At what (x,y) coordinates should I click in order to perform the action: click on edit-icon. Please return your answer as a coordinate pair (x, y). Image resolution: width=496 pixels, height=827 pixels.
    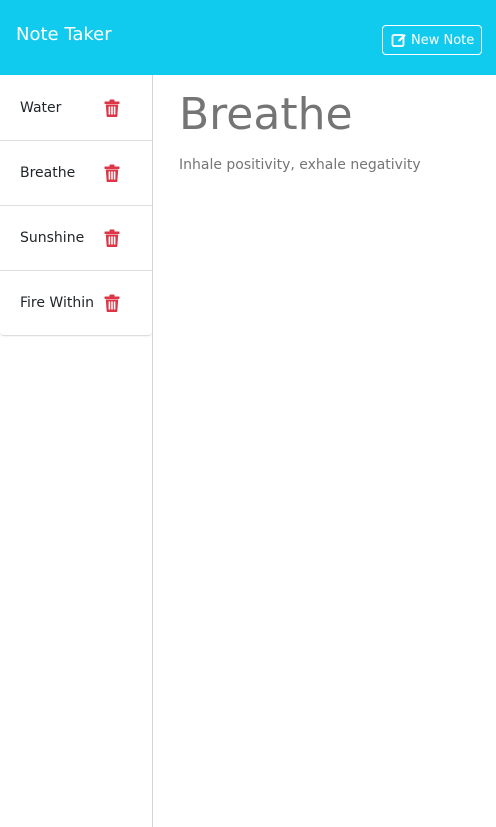
    Looking at the image, I should click on (399, 40).